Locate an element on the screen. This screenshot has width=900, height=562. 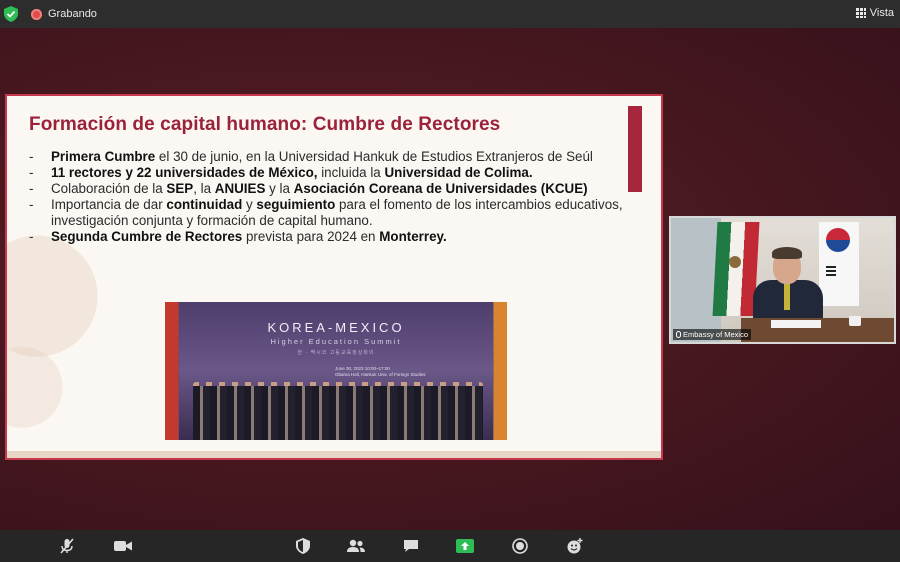
security-icon is located at coordinates (303, 546).